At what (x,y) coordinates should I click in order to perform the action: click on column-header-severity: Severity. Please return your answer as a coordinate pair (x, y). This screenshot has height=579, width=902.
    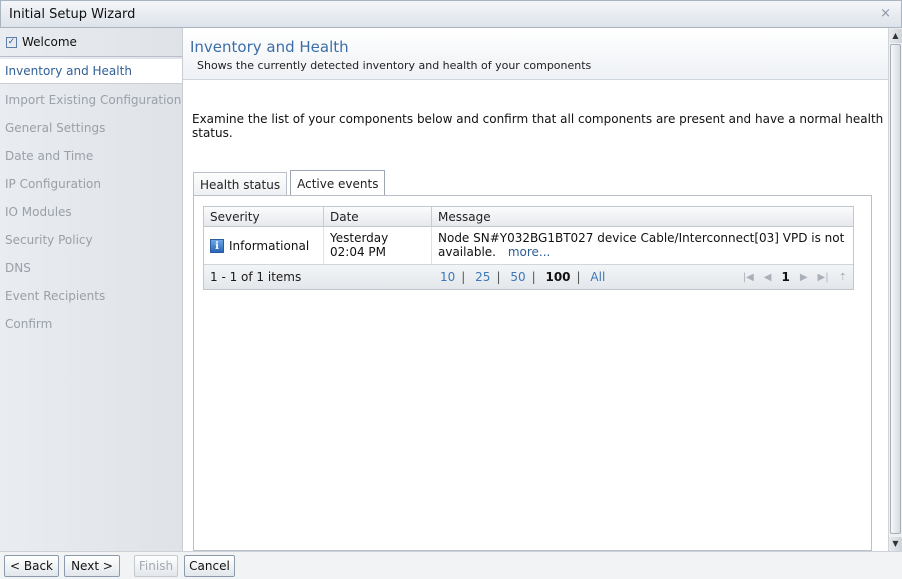
    Looking at the image, I should click on (264, 216).